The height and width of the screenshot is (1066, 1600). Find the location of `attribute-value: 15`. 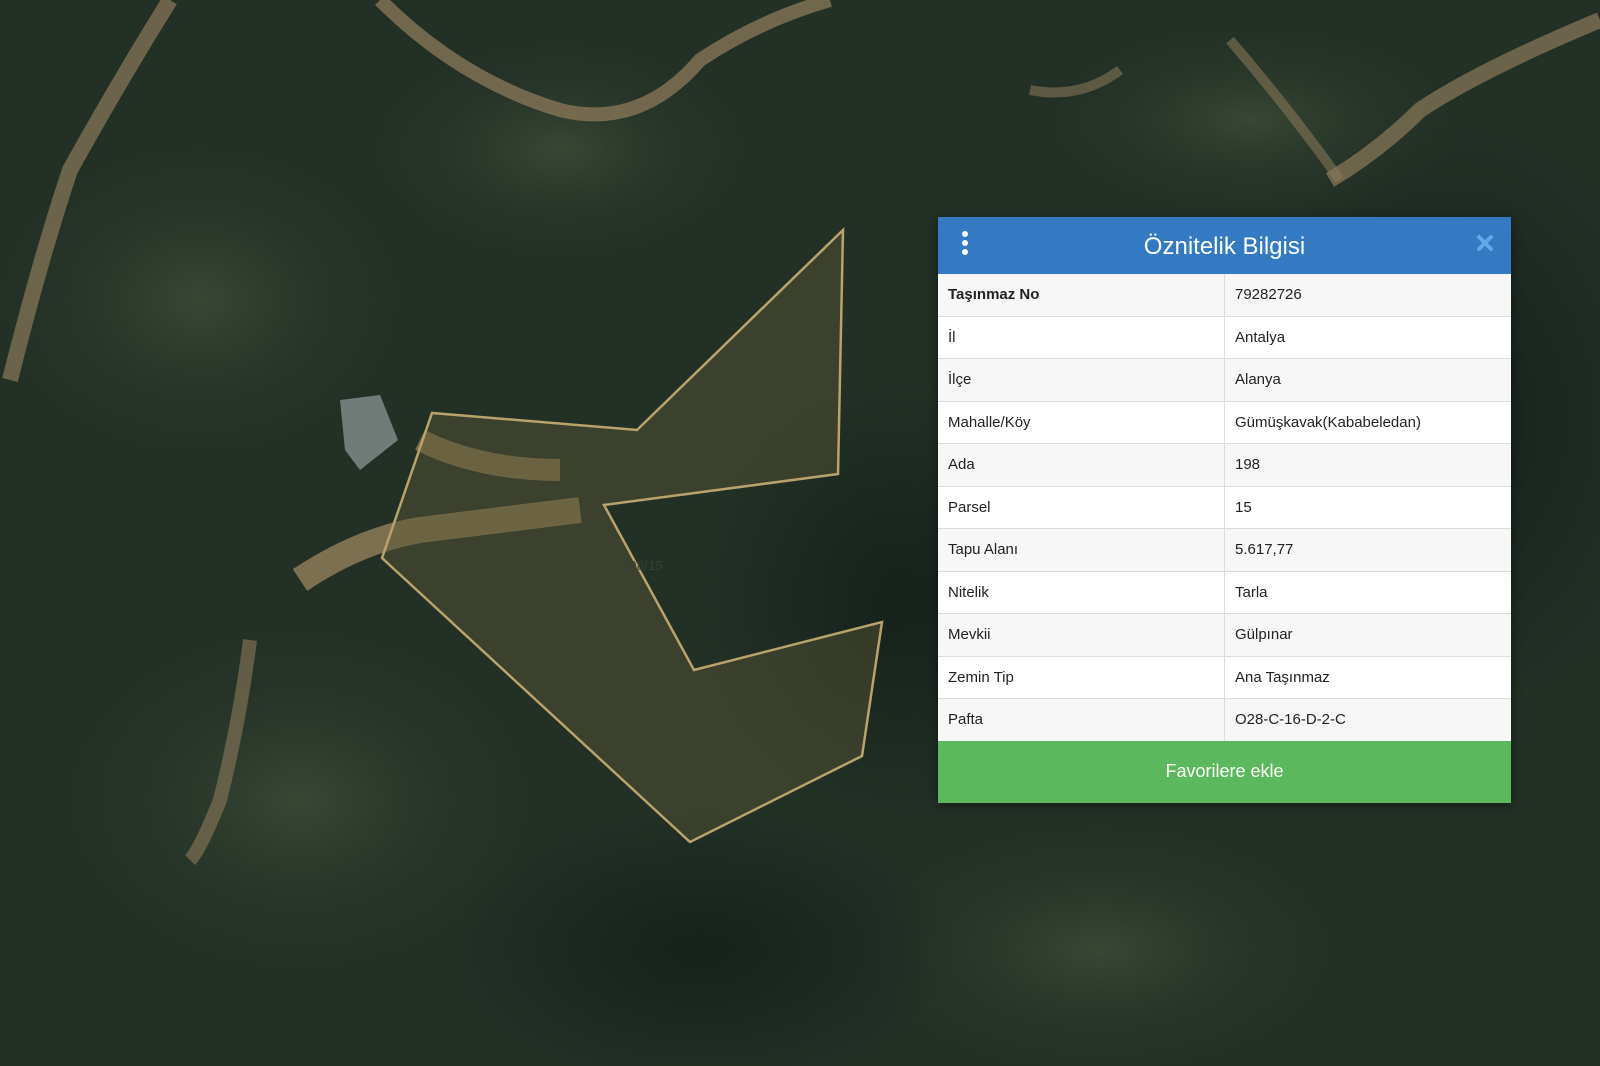

attribute-value: 15 is located at coordinates (1367, 507).